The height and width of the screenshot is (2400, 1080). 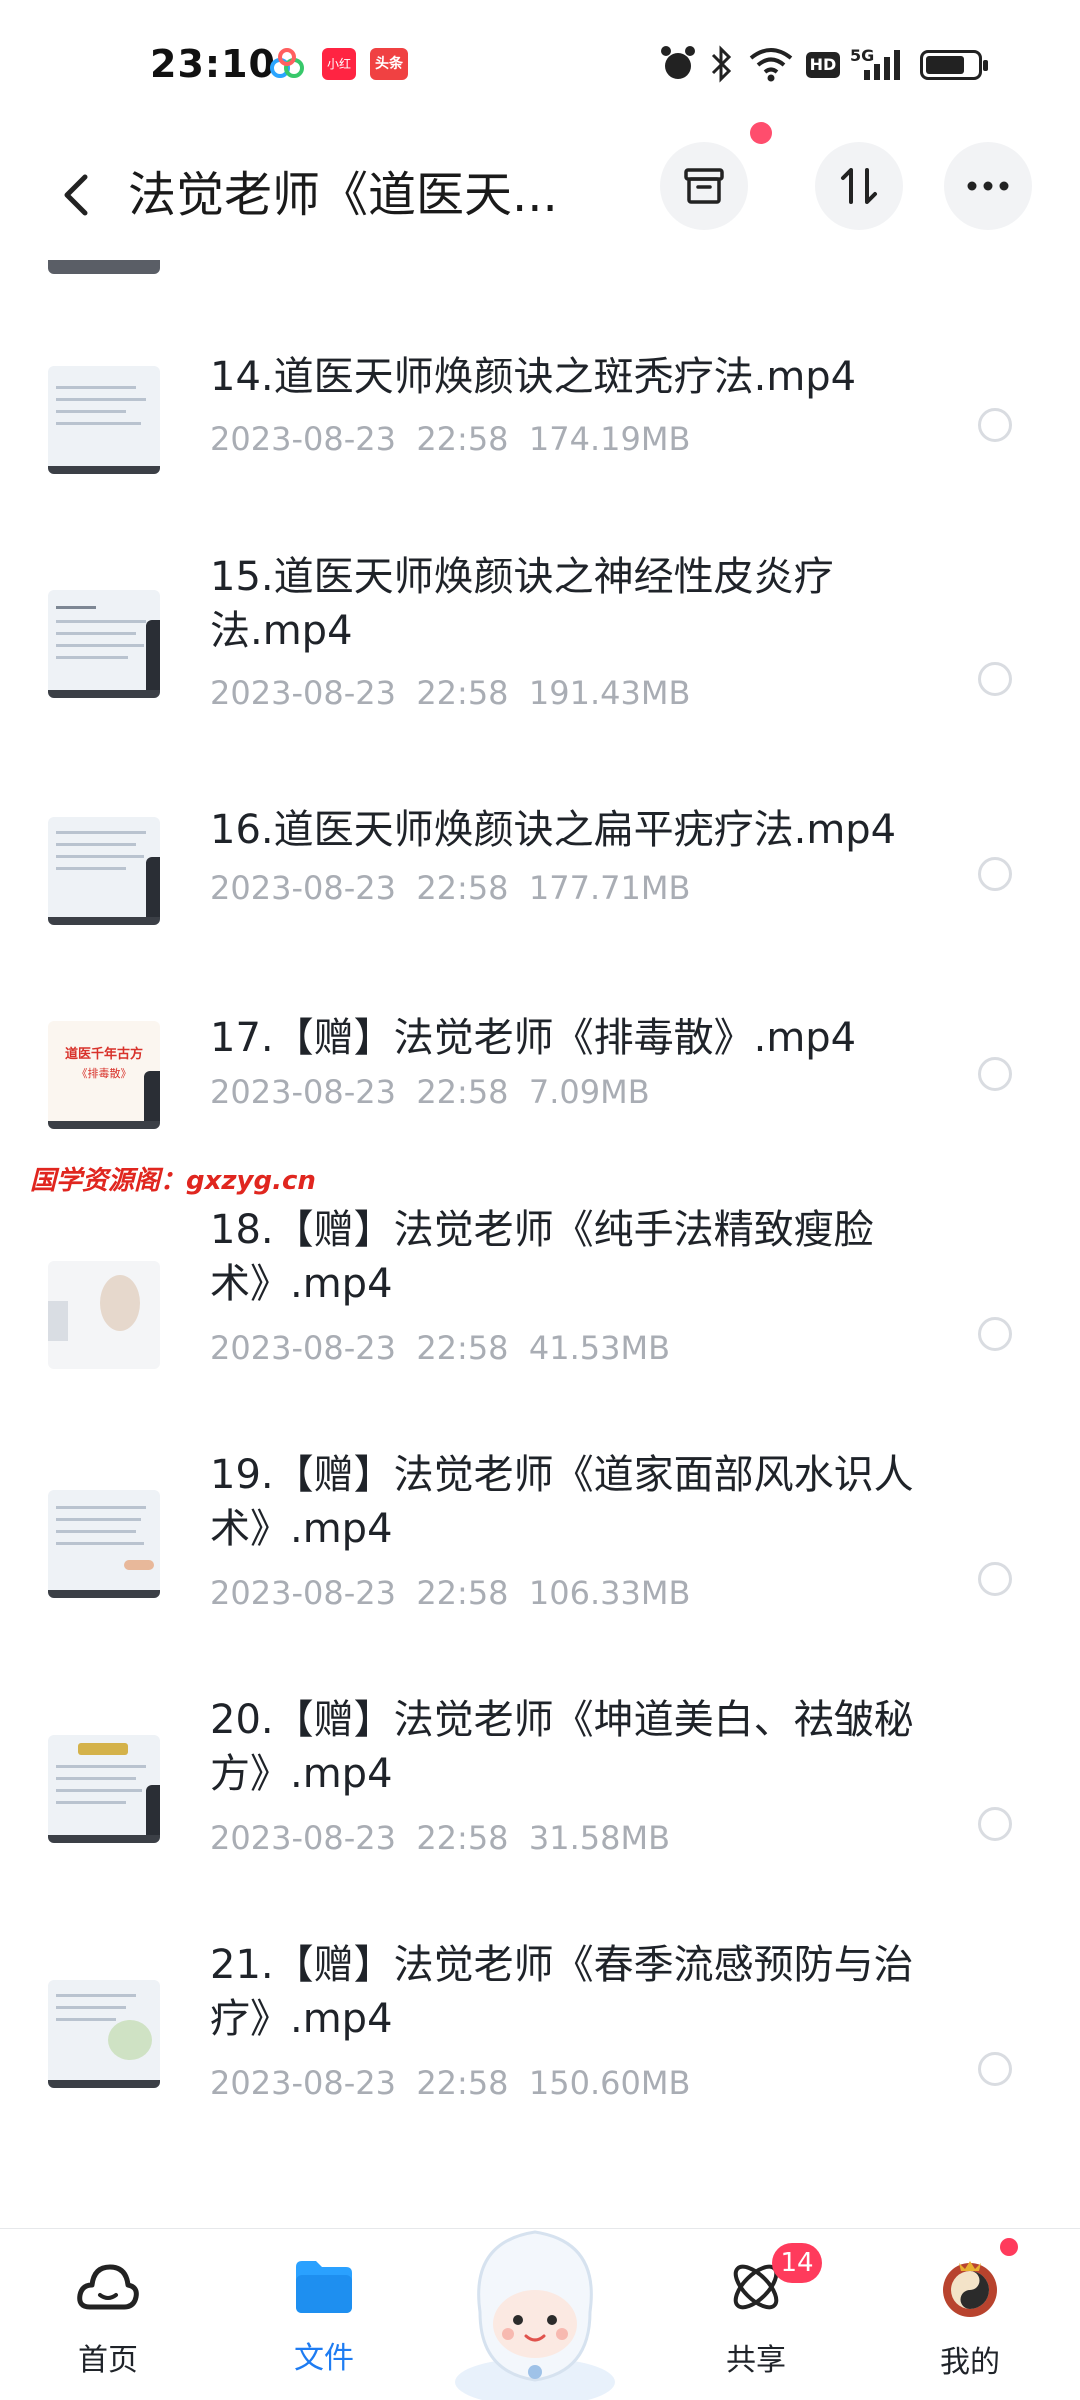 I want to click on file-meta: 2023-08-23 22:58 106.33MB, so click(x=450, y=1593).